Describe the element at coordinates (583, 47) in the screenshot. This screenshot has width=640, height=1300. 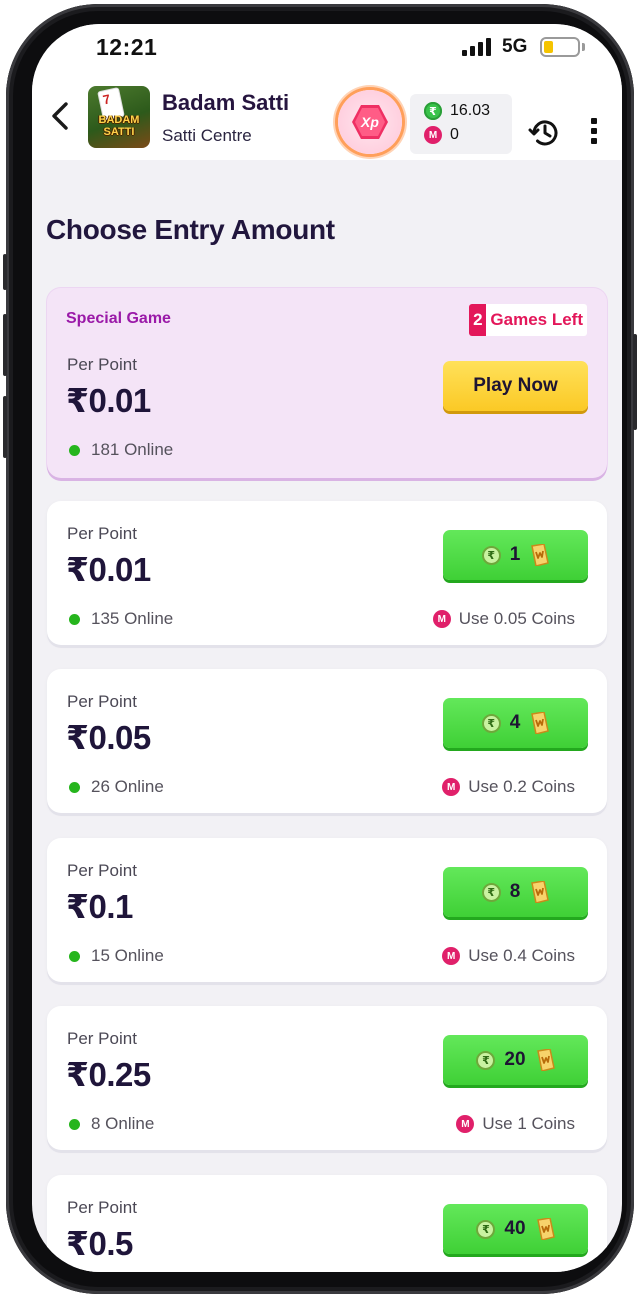
I see `battery-tip` at that location.